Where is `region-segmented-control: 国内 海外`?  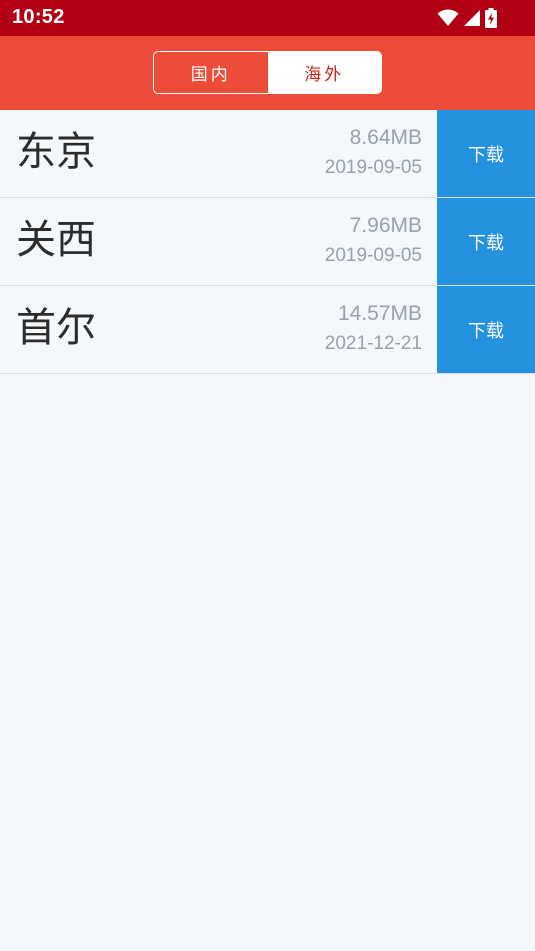
region-segmented-control: 国内 海外 is located at coordinates (267, 72).